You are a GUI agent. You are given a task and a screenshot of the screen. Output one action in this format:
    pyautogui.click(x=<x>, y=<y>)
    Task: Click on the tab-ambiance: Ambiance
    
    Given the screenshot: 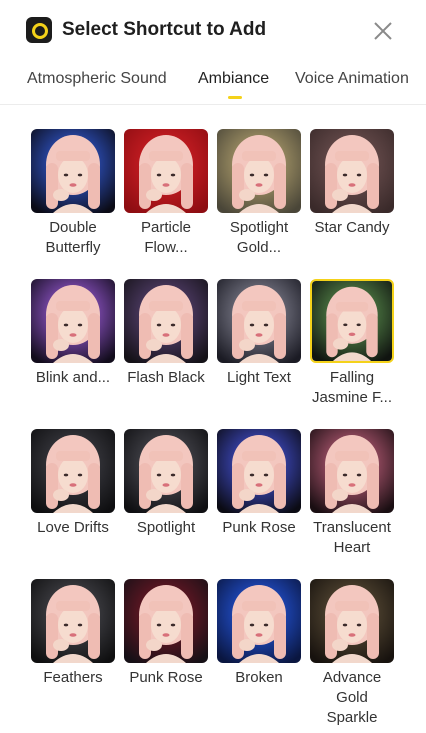 What is the action you would take?
    pyautogui.click(x=233, y=79)
    